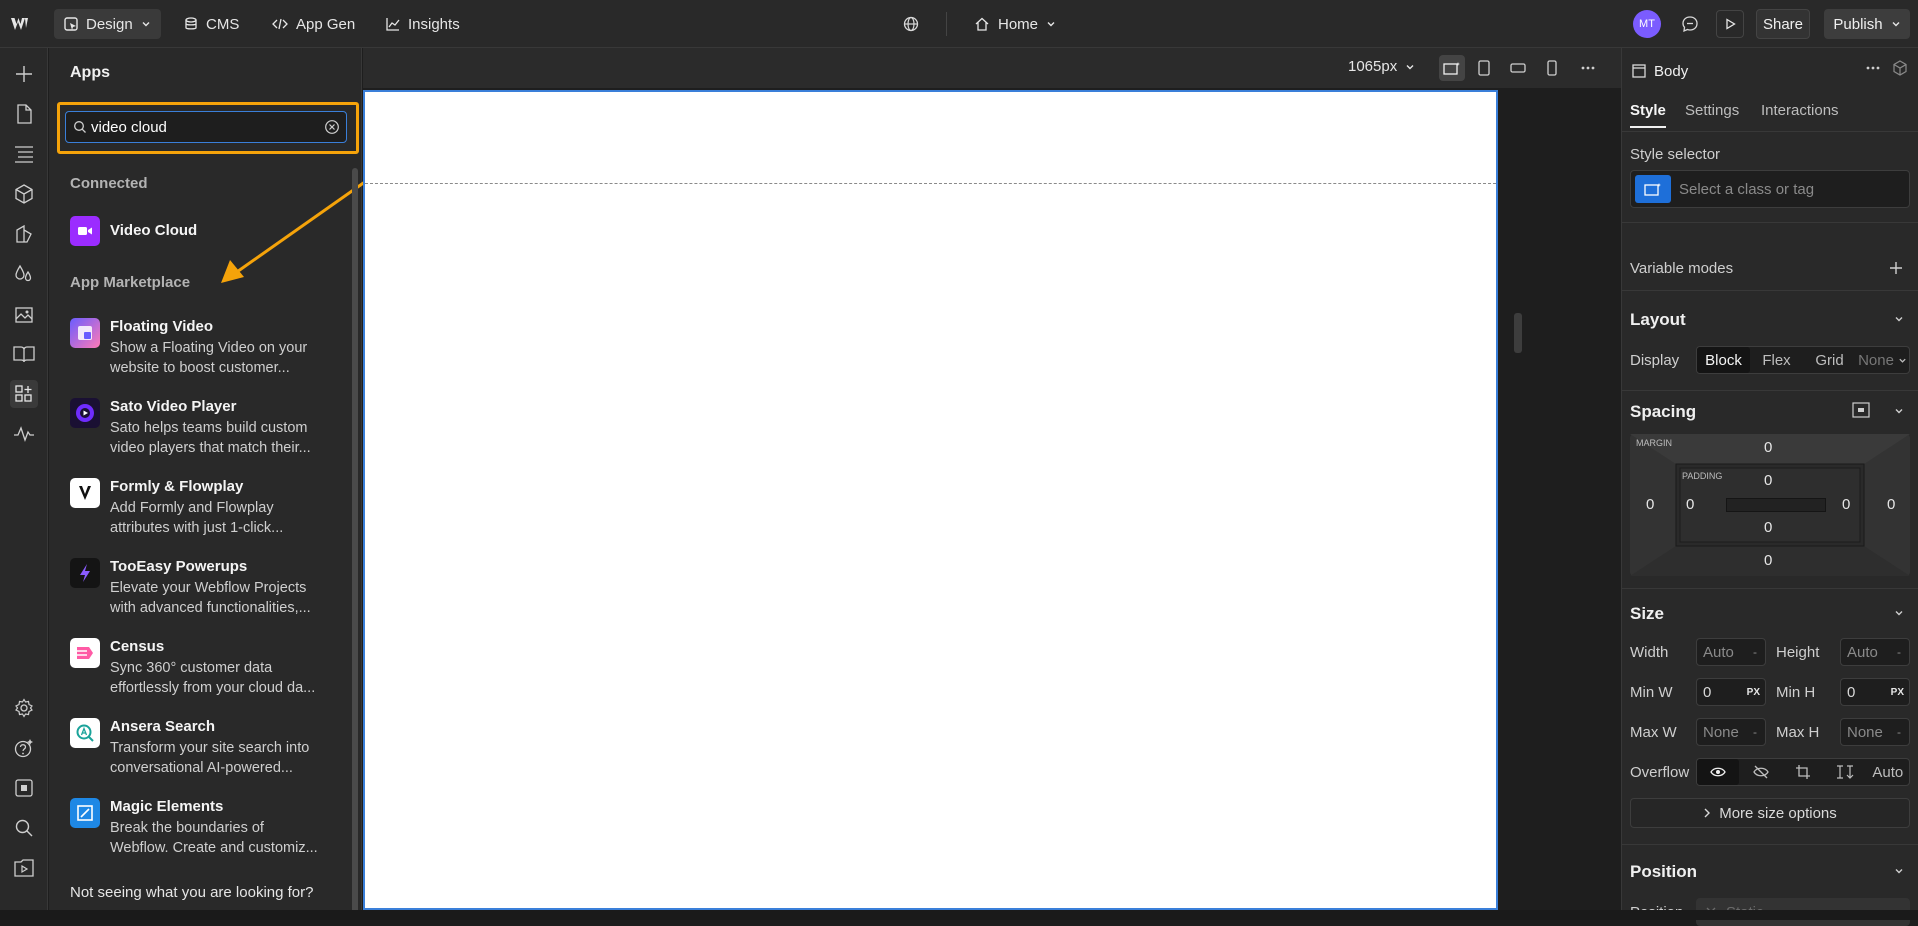 This screenshot has width=1918, height=926. What do you see at coordinates (1723, 360) in the screenshot?
I see `display-block: Block` at bounding box center [1723, 360].